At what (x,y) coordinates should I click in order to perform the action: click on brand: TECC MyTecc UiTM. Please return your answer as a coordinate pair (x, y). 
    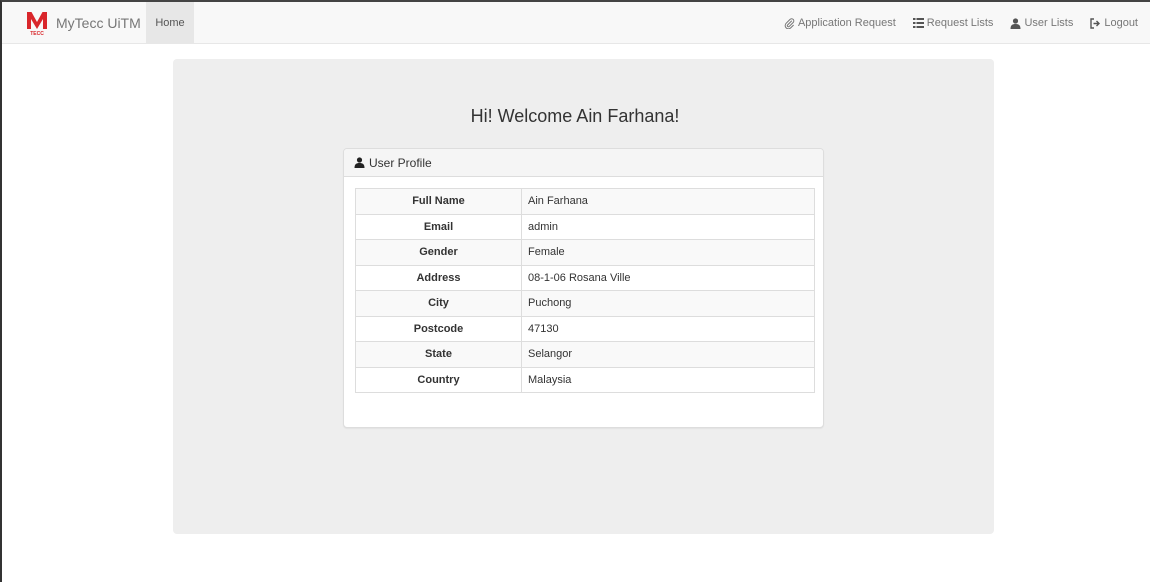
    Looking at the image, I should click on (83, 23).